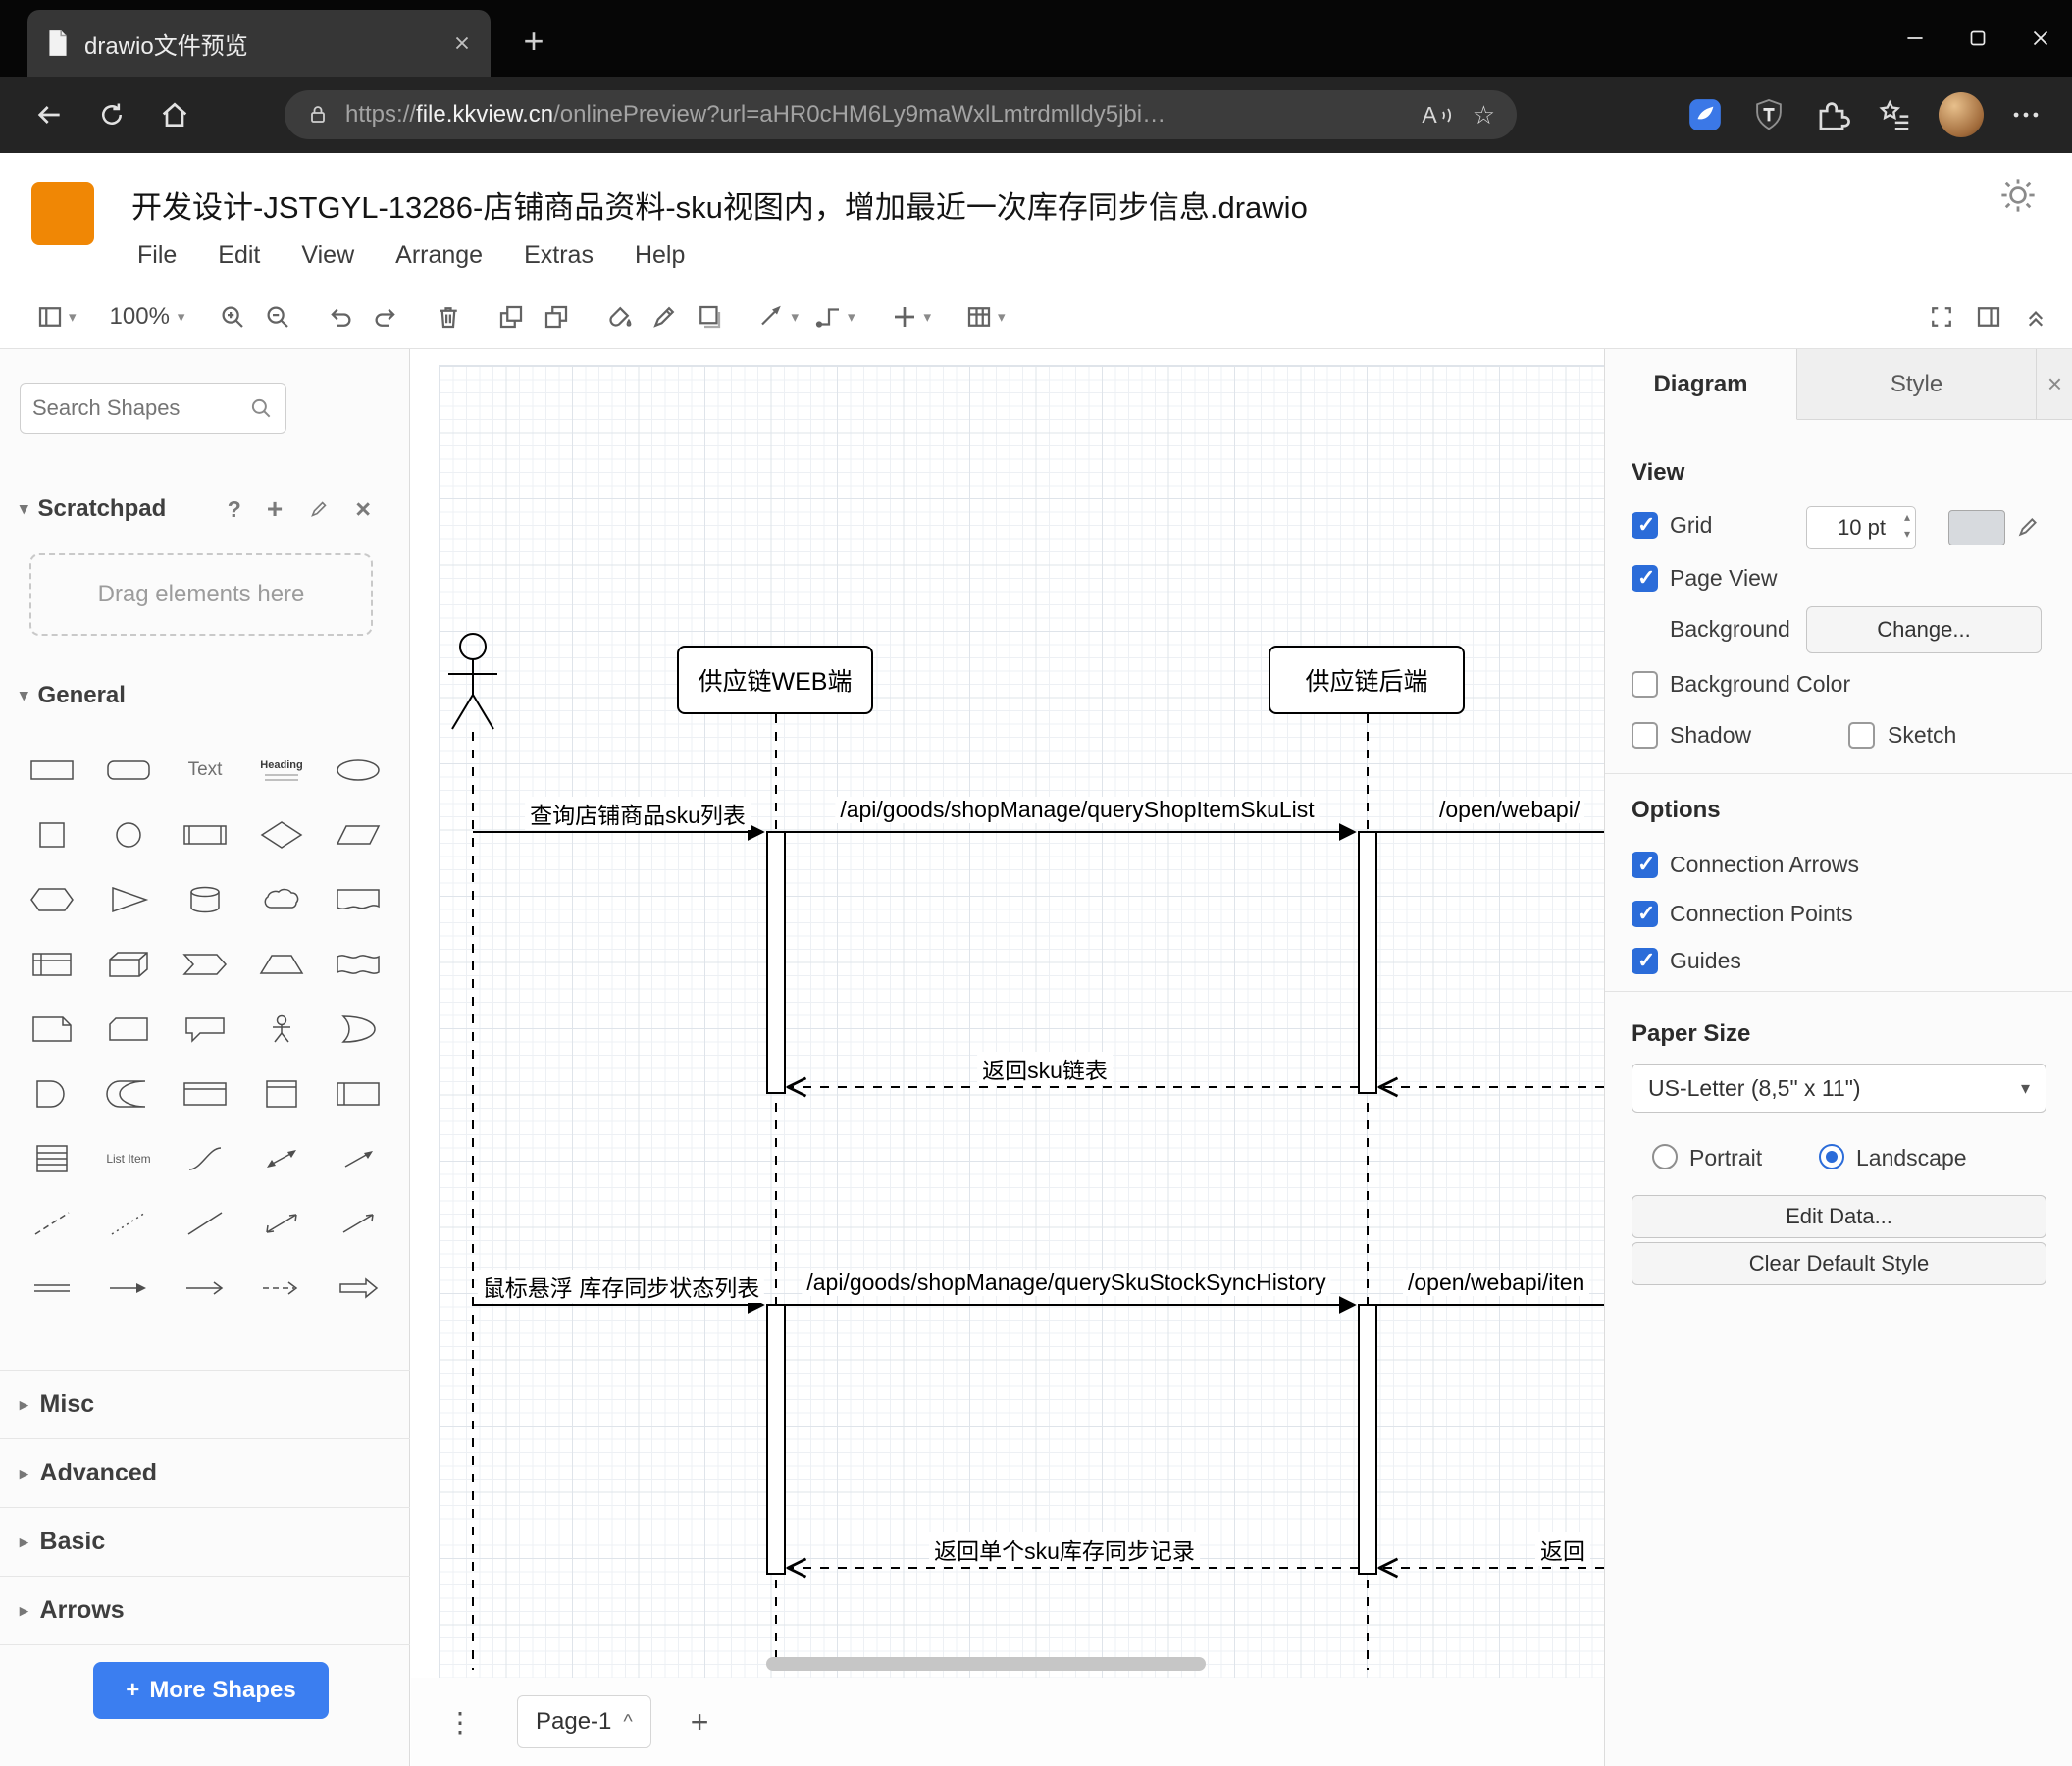 The width and height of the screenshot is (2072, 1766). What do you see at coordinates (448, 317) in the screenshot?
I see `delete-icon` at bounding box center [448, 317].